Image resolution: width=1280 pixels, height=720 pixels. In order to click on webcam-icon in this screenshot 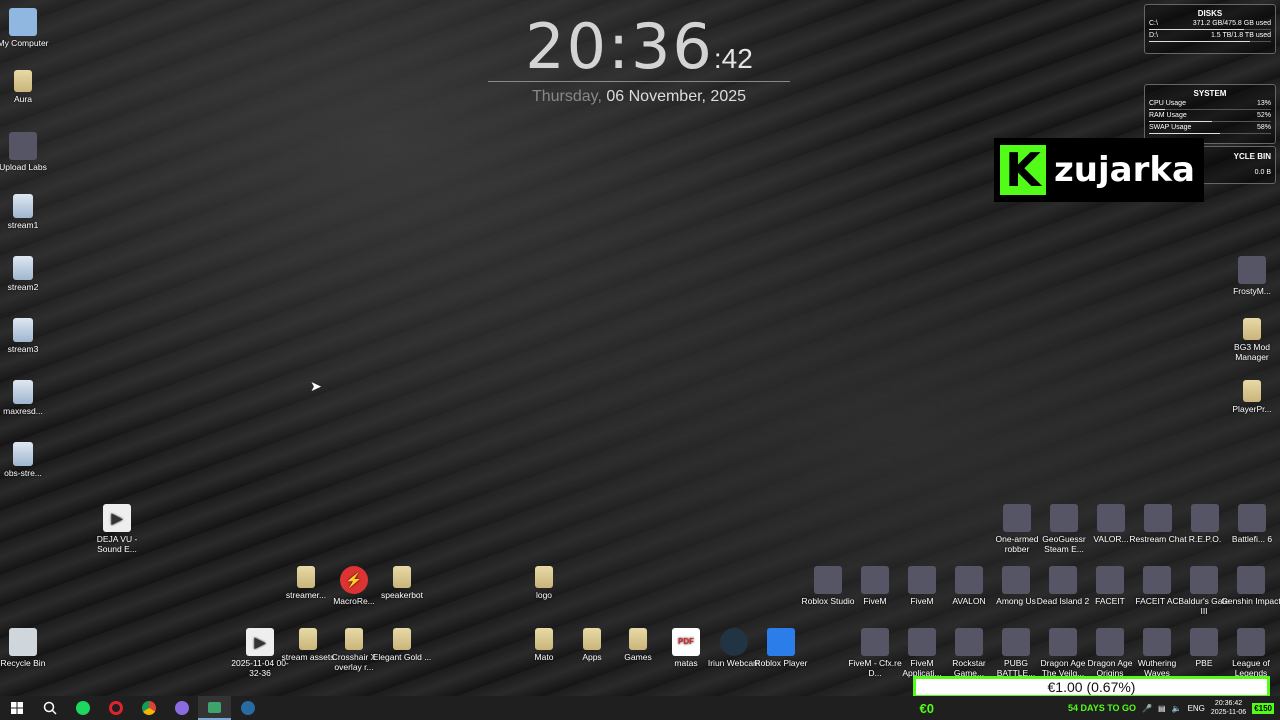, I will do `click(734, 642)`.